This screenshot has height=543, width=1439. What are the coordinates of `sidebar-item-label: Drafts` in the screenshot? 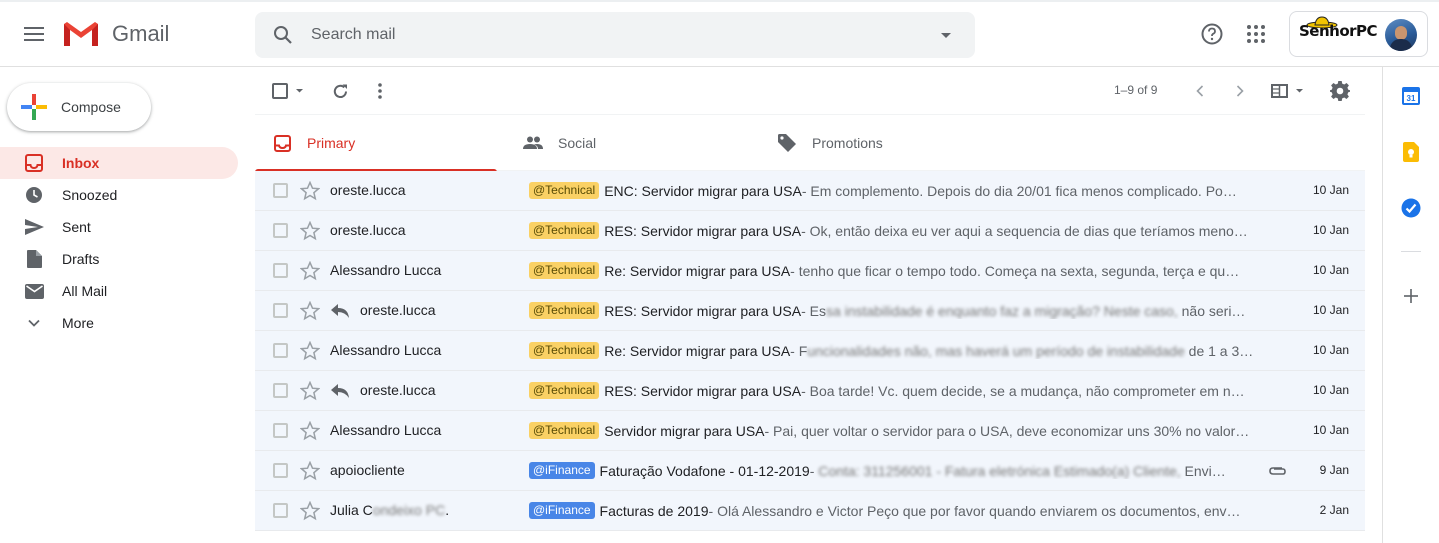 It's located at (81, 259).